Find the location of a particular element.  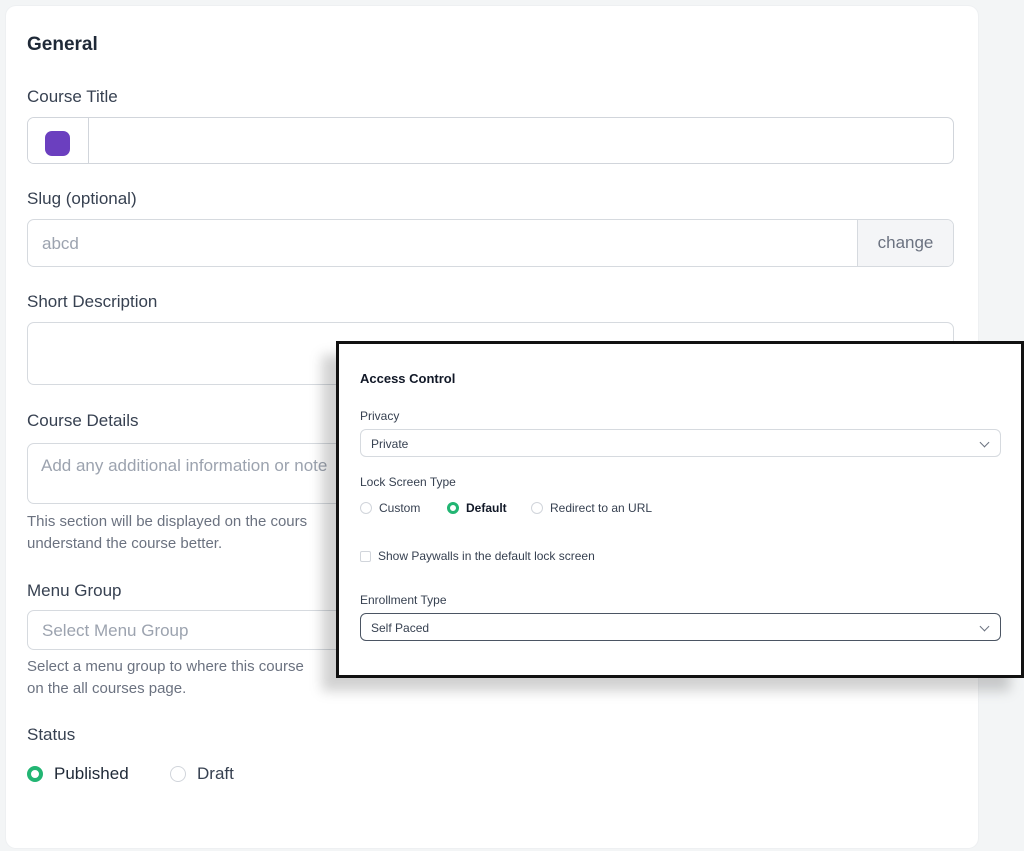

privacy-label: Privacy is located at coordinates (380, 416).